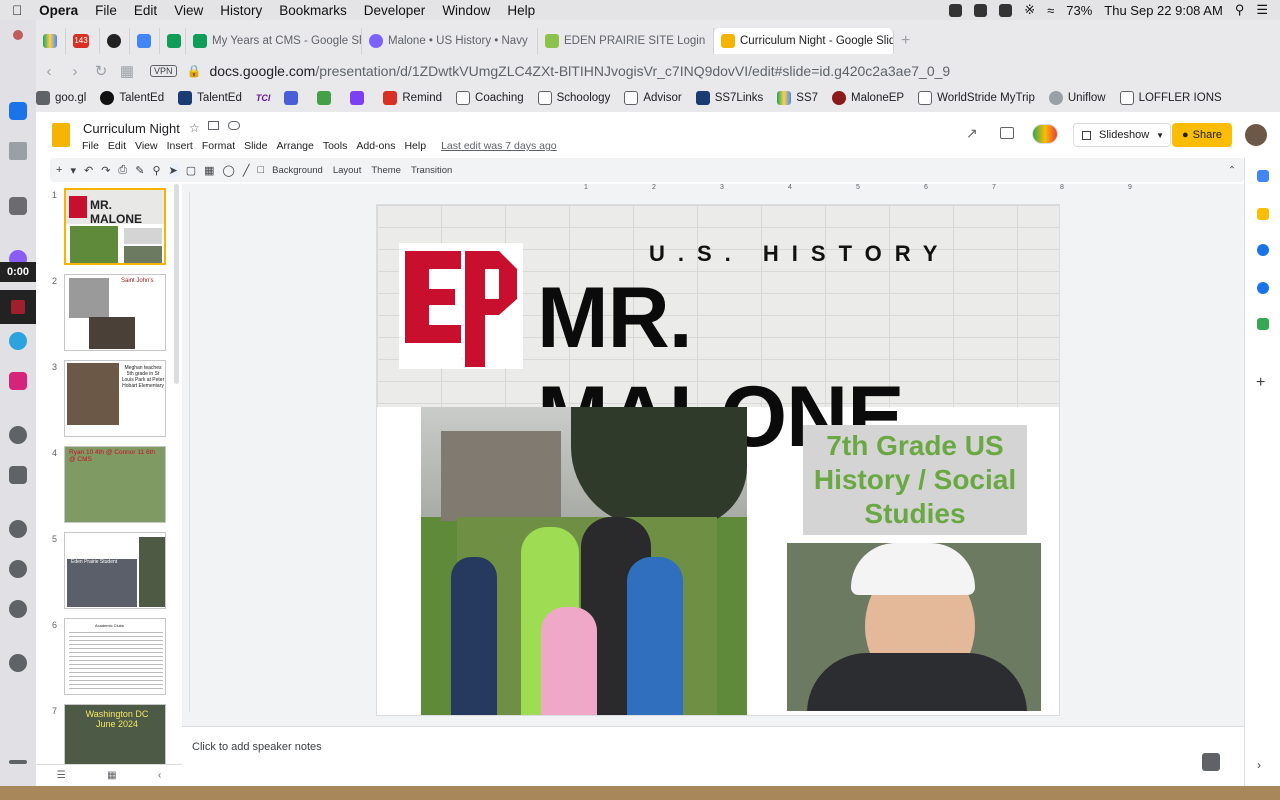  What do you see at coordinates (145, 10) in the screenshot?
I see `menu-edit: Edit` at bounding box center [145, 10].